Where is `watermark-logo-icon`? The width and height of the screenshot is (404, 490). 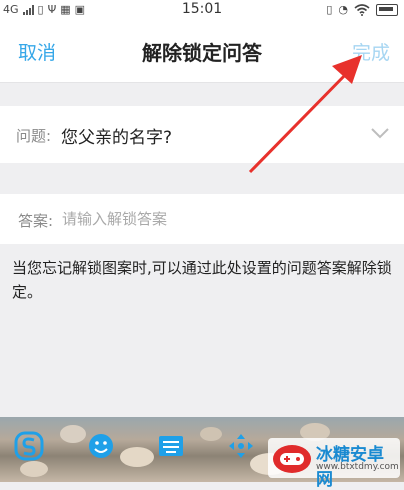
watermark-logo-icon is located at coordinates (292, 459).